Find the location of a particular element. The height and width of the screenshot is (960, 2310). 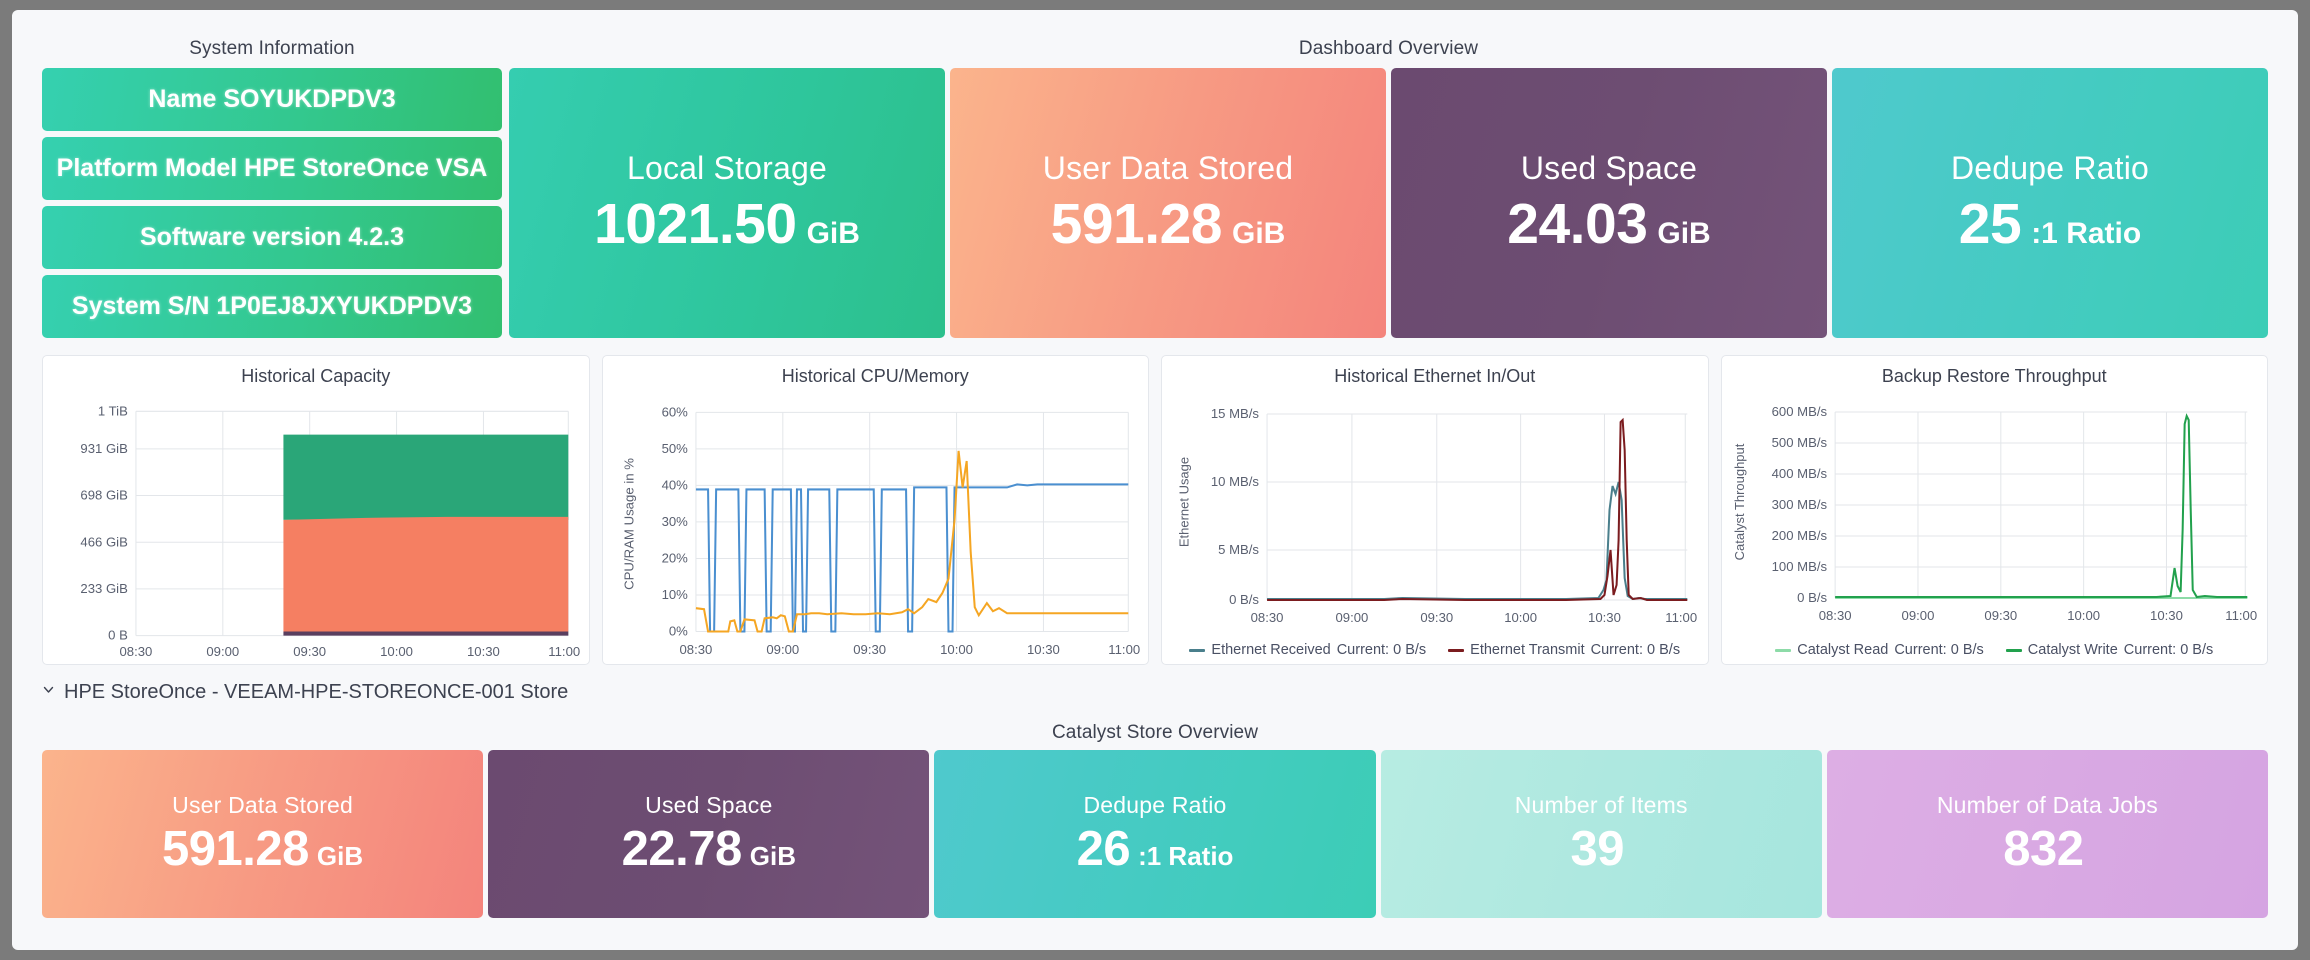

catalyst-tile-user-data-stored-label: User Data Stored is located at coordinates (263, 804).